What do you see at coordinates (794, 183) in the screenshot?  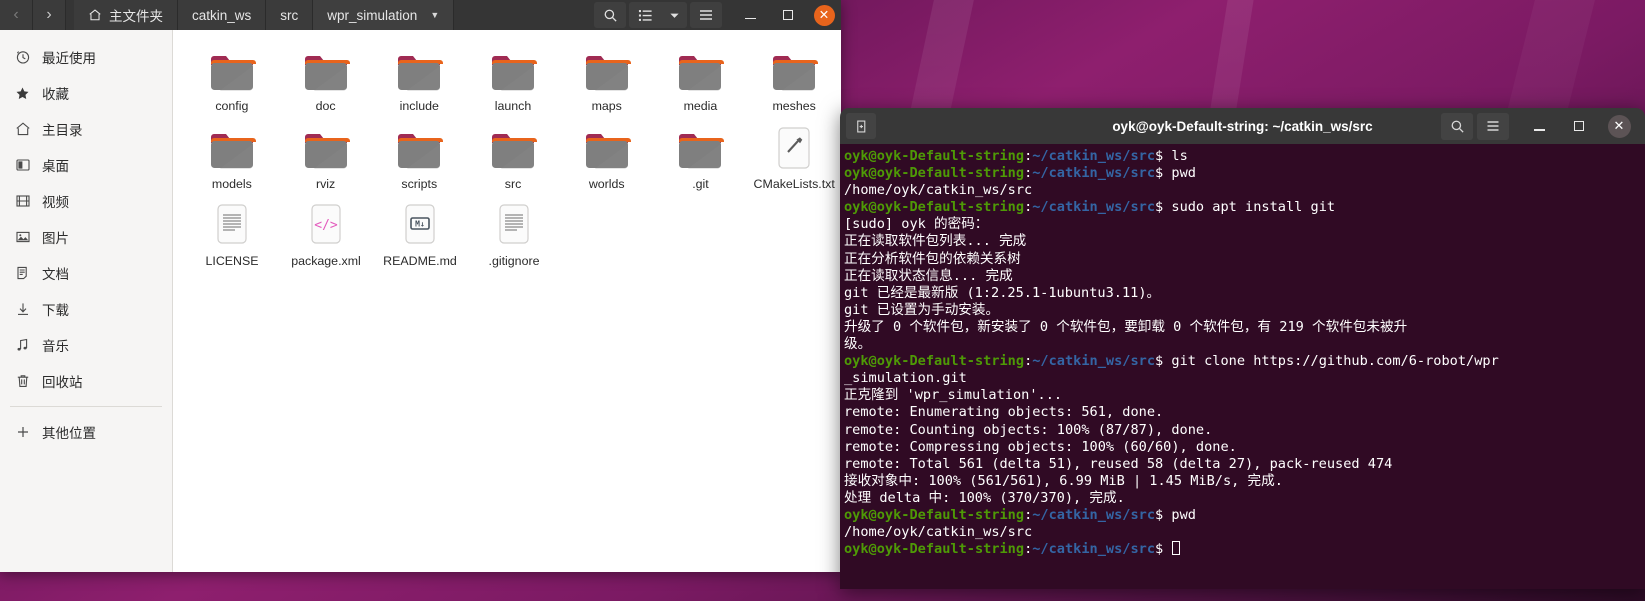 I see `file-label: CMakeLists.txt` at bounding box center [794, 183].